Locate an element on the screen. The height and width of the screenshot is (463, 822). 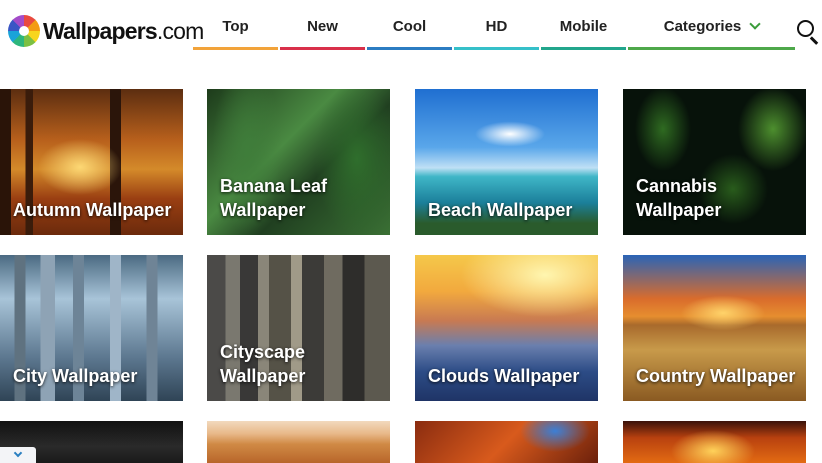
nav-tab-top: Top is located at coordinates (235, 26).